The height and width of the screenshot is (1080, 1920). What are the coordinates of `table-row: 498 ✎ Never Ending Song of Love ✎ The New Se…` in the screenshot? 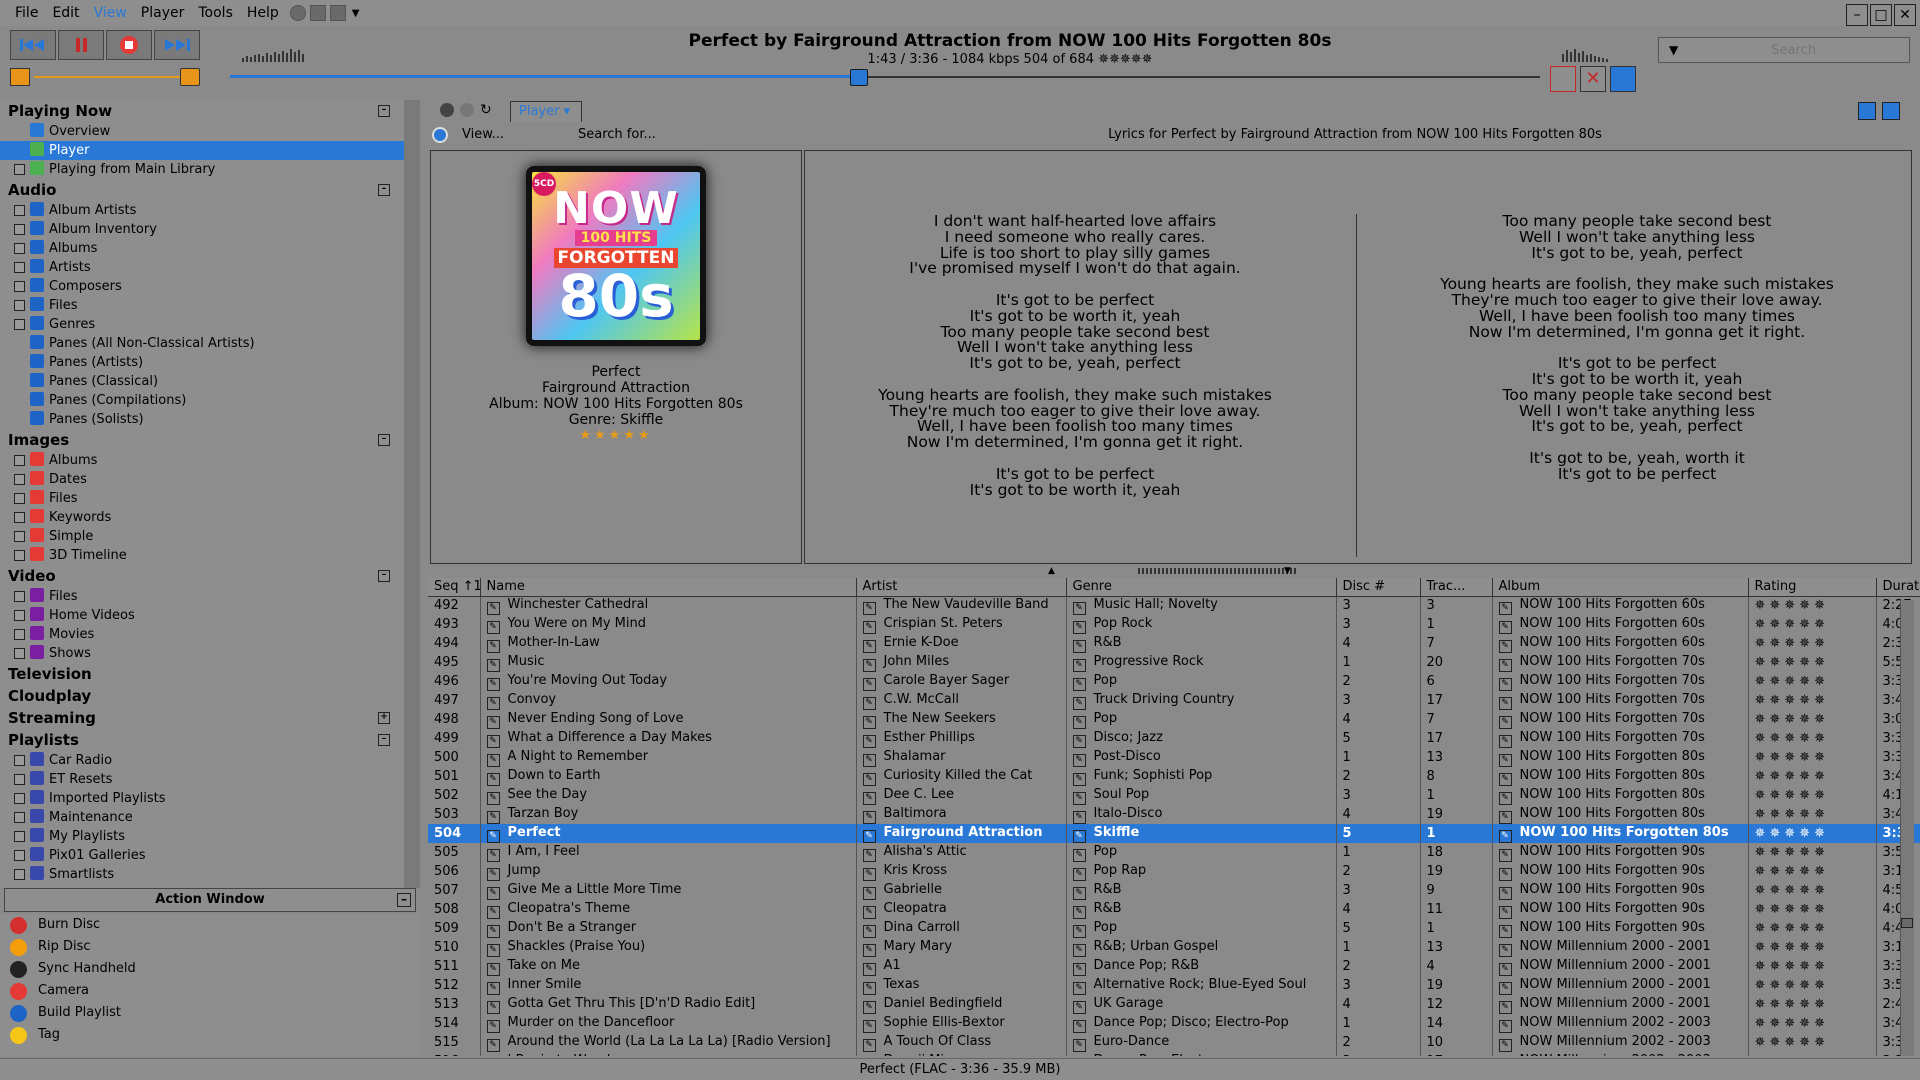 It's located at (1174, 719).